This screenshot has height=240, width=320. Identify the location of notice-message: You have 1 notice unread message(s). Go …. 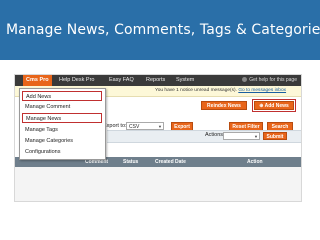
(220, 91).